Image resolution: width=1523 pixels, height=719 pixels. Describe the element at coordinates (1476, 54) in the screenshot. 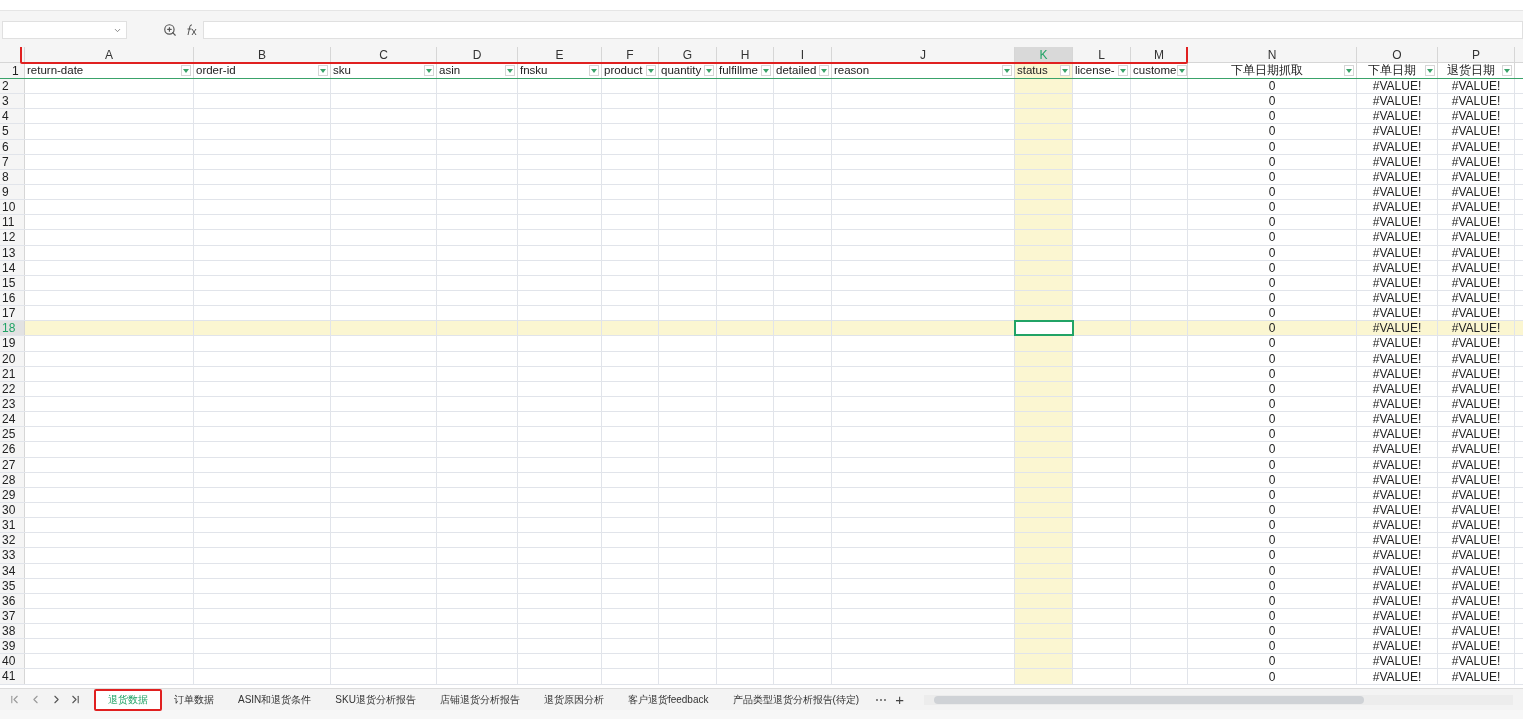

I see `column-header: P` at that location.